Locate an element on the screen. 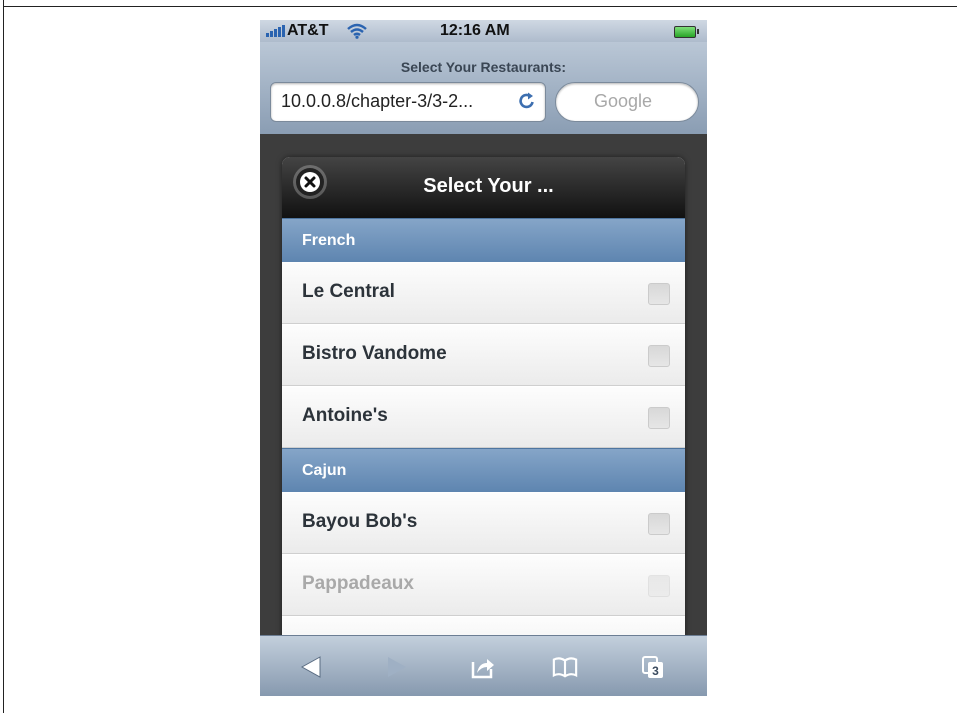 This screenshot has height=713, width=957. search-placeholder: Google is located at coordinates (623, 101).